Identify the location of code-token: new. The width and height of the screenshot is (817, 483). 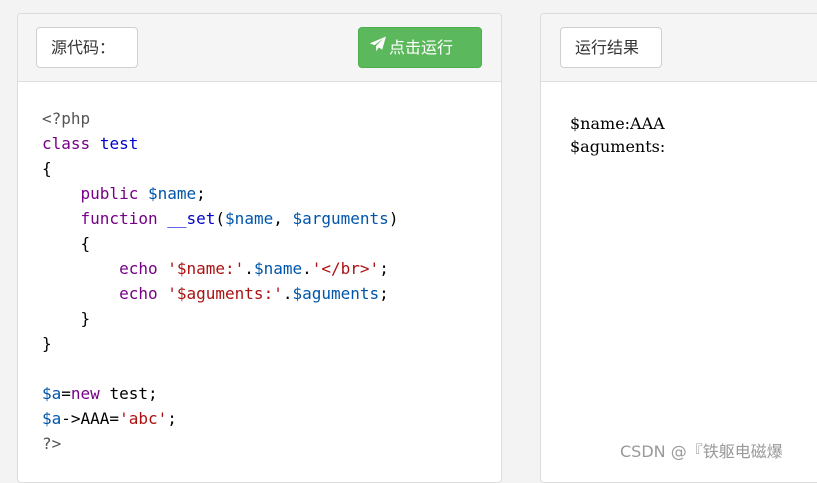
(85, 393).